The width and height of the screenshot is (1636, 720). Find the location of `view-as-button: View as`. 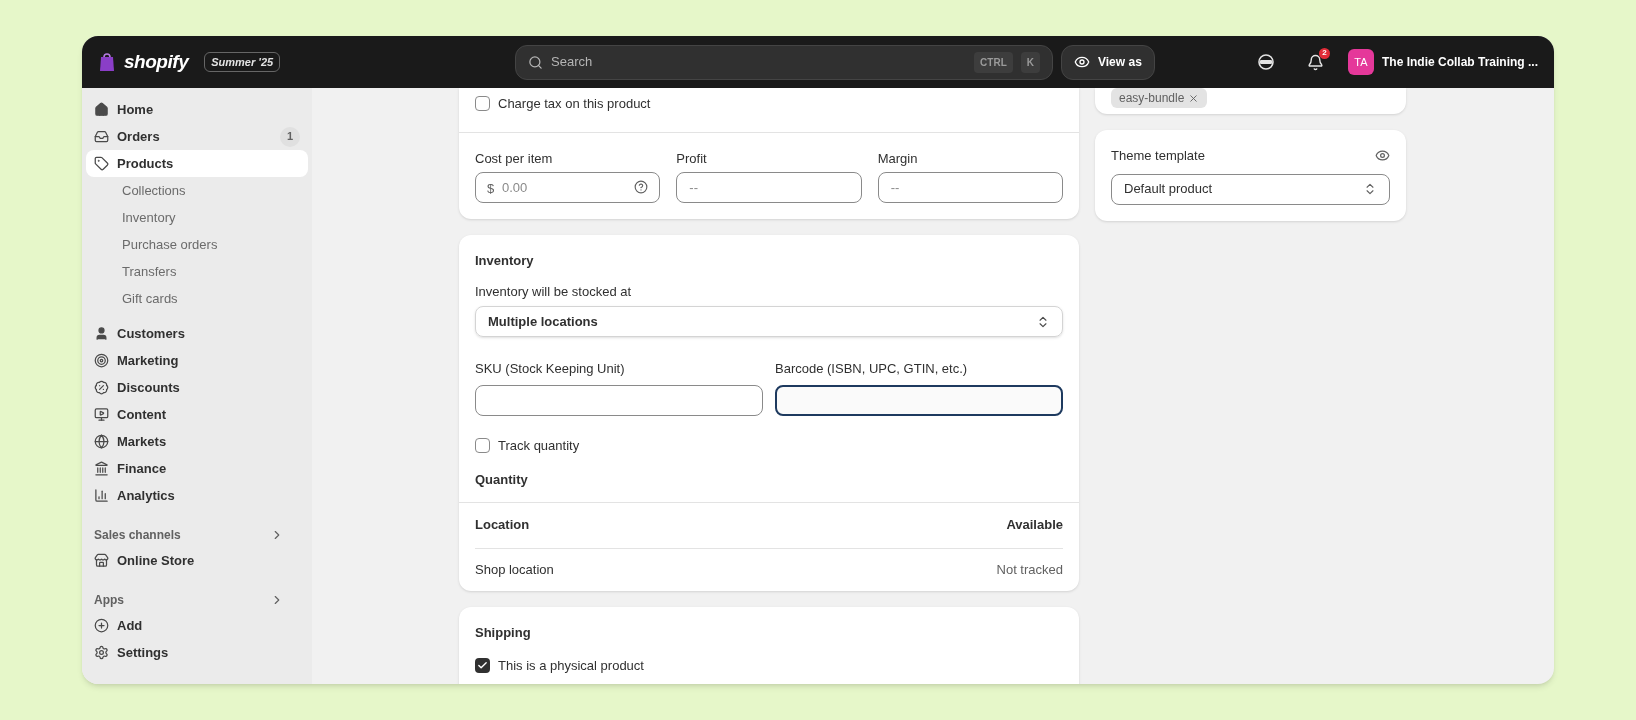

view-as-button: View as is located at coordinates (1108, 62).